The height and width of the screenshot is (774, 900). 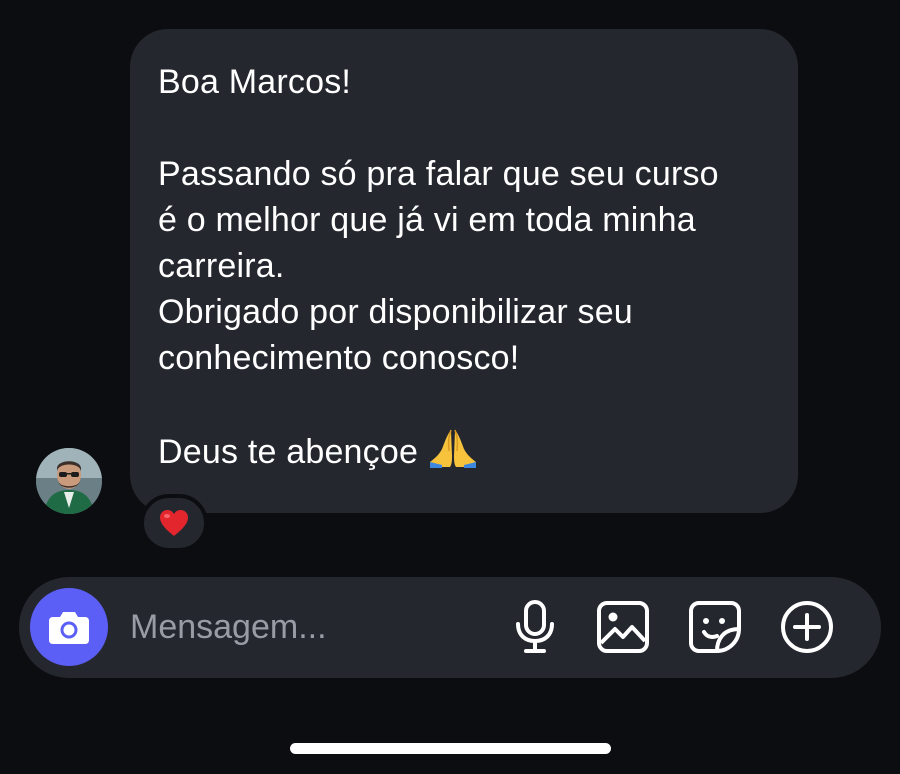 I want to click on sticker-button, so click(x=715, y=627).